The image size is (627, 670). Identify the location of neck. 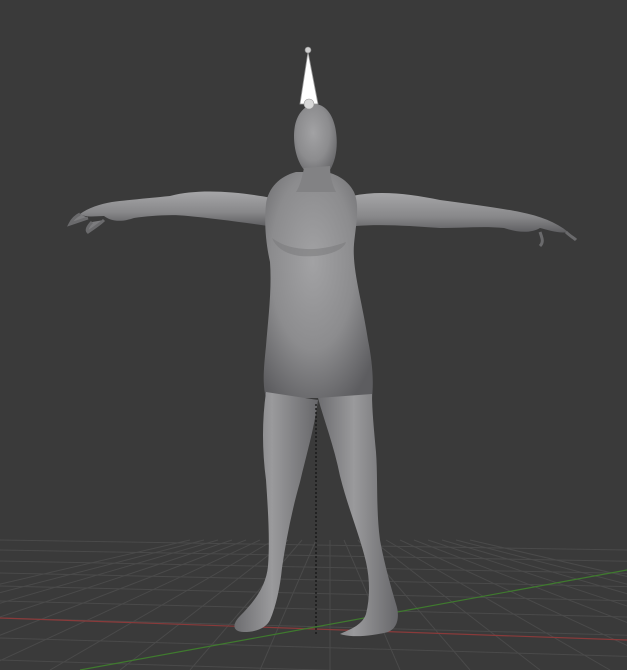
(316, 179).